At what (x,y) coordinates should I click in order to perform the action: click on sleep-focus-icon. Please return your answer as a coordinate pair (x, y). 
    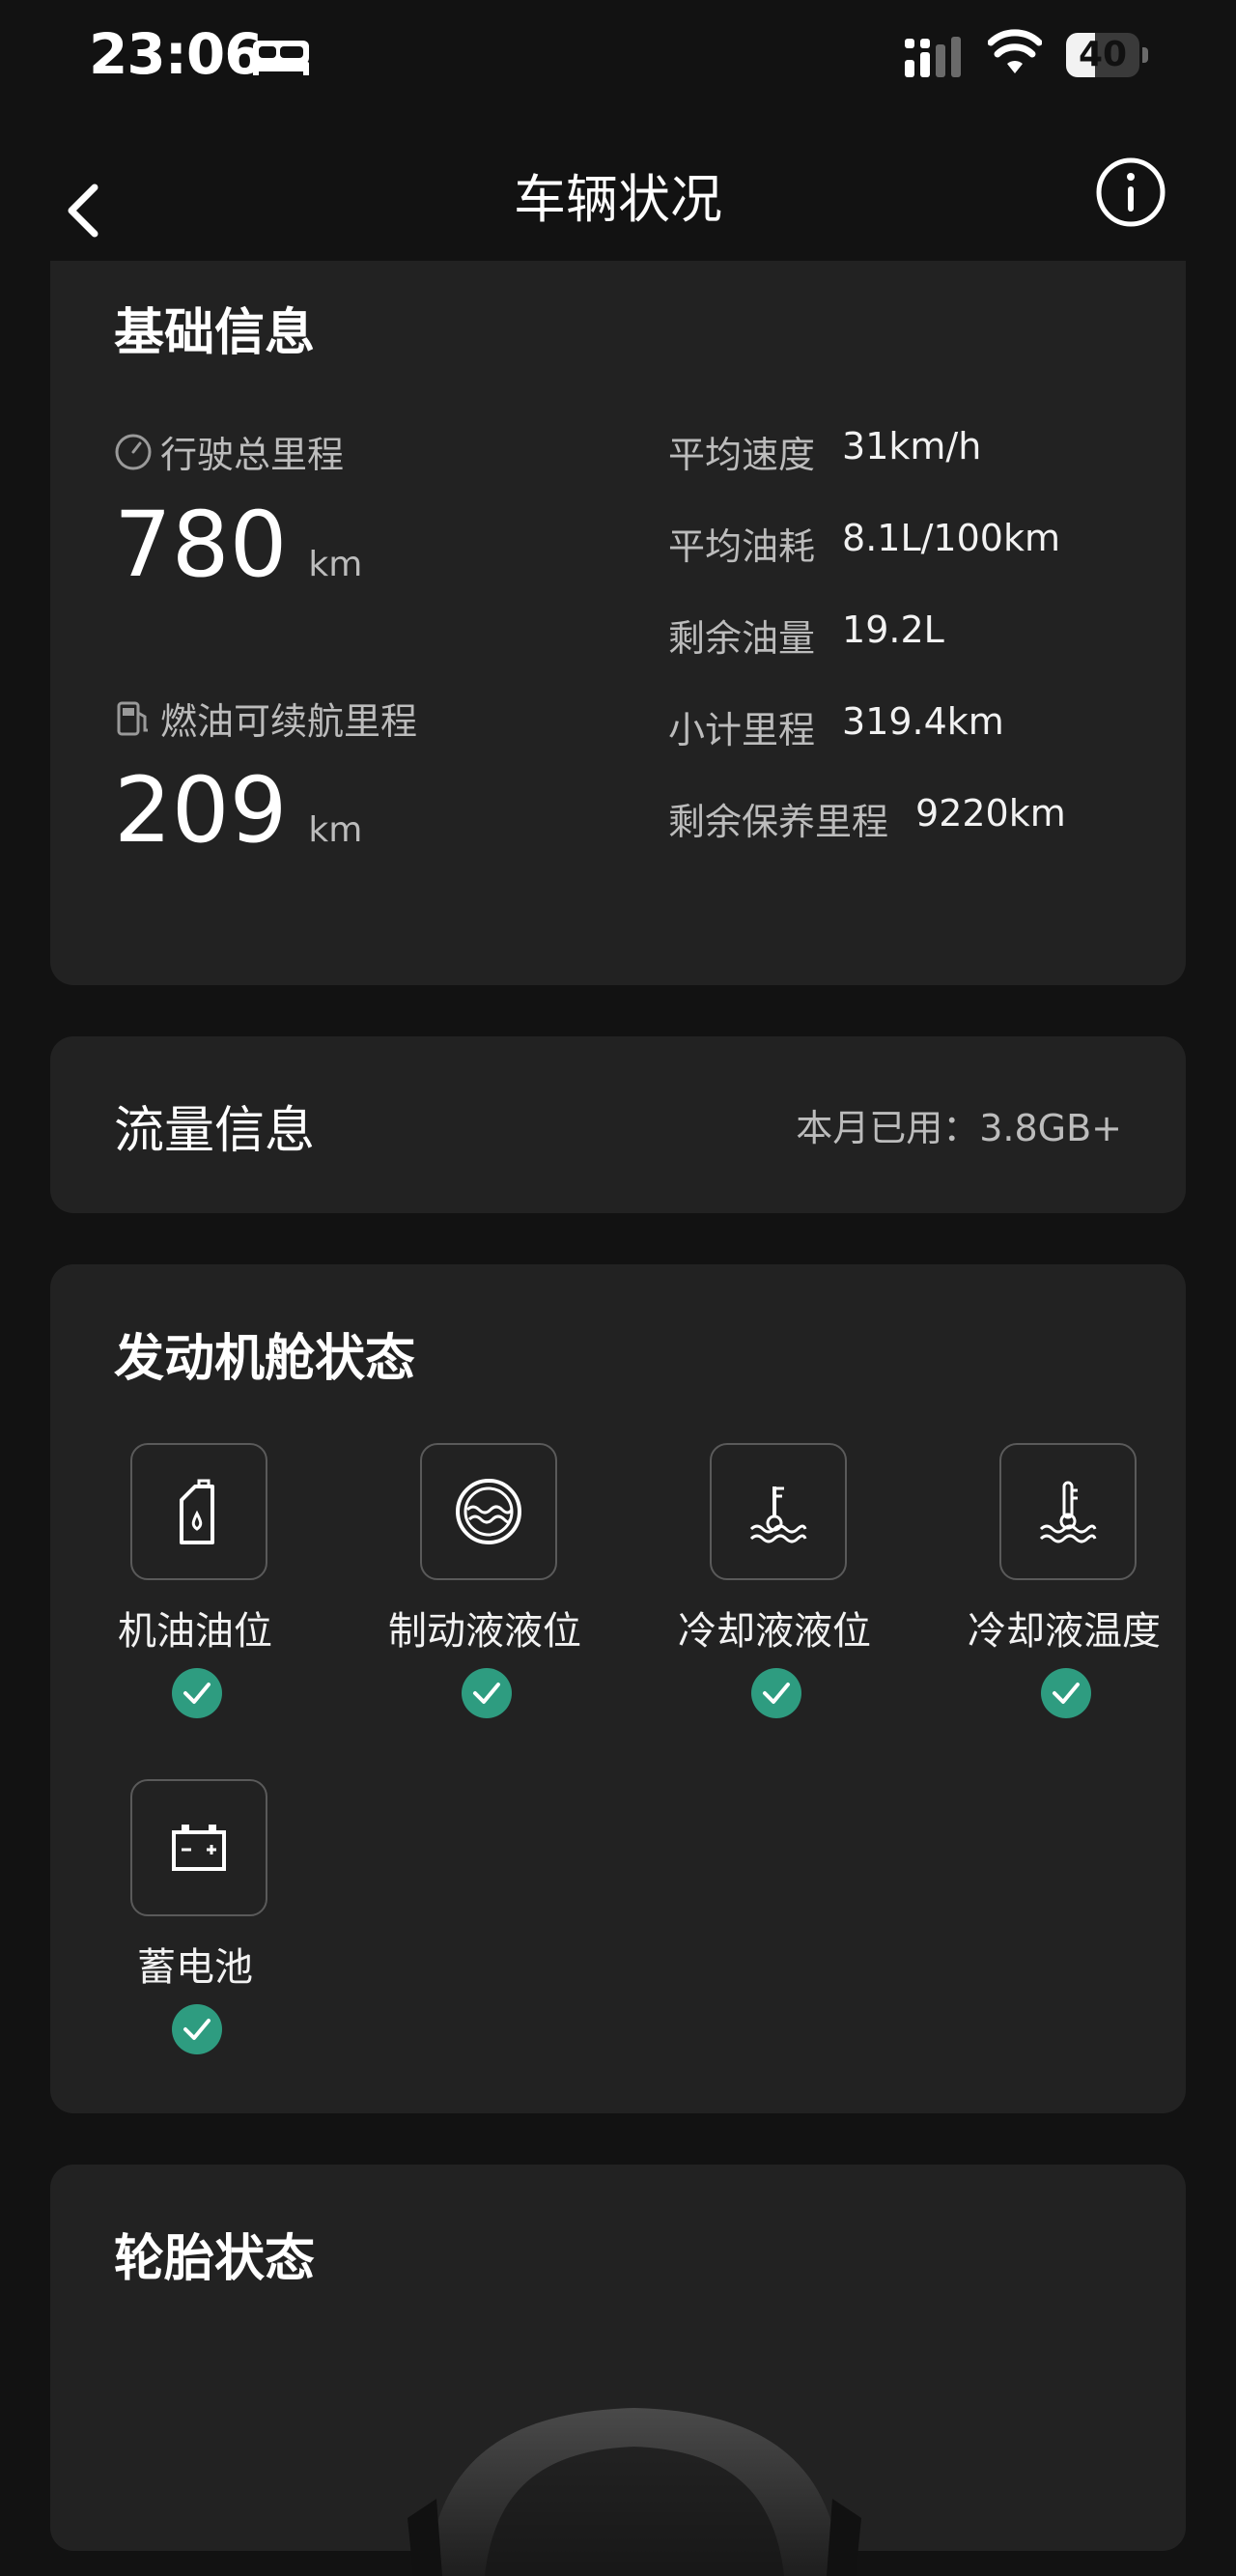
    Looking at the image, I should click on (281, 58).